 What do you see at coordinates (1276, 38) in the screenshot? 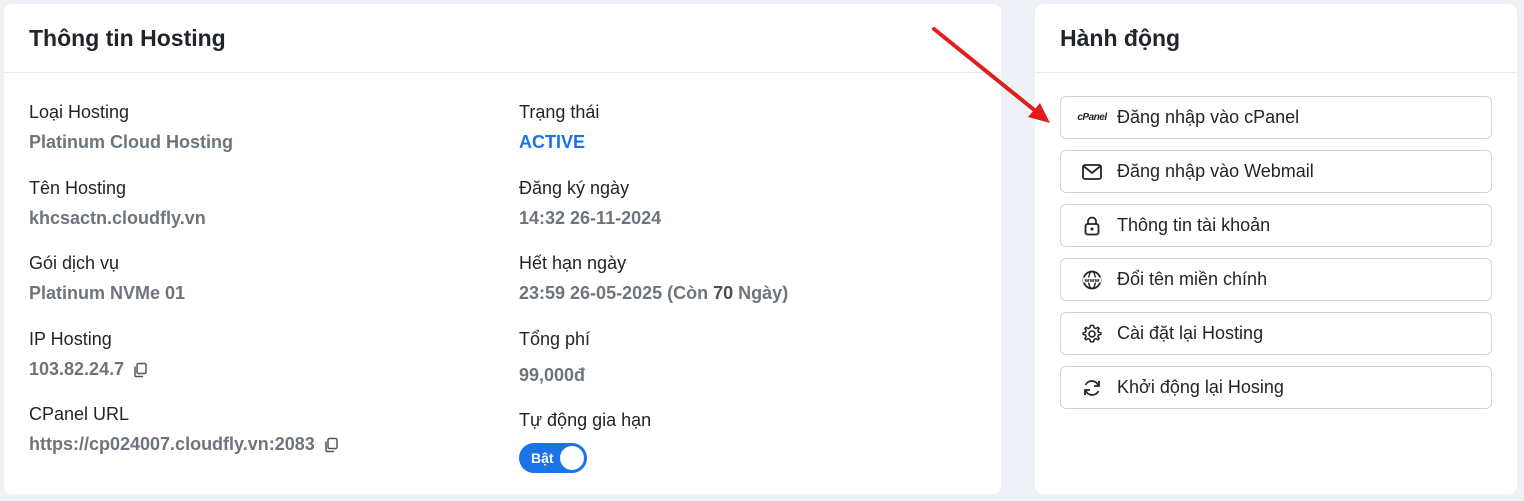
I see `actions-header: Hành động` at bounding box center [1276, 38].